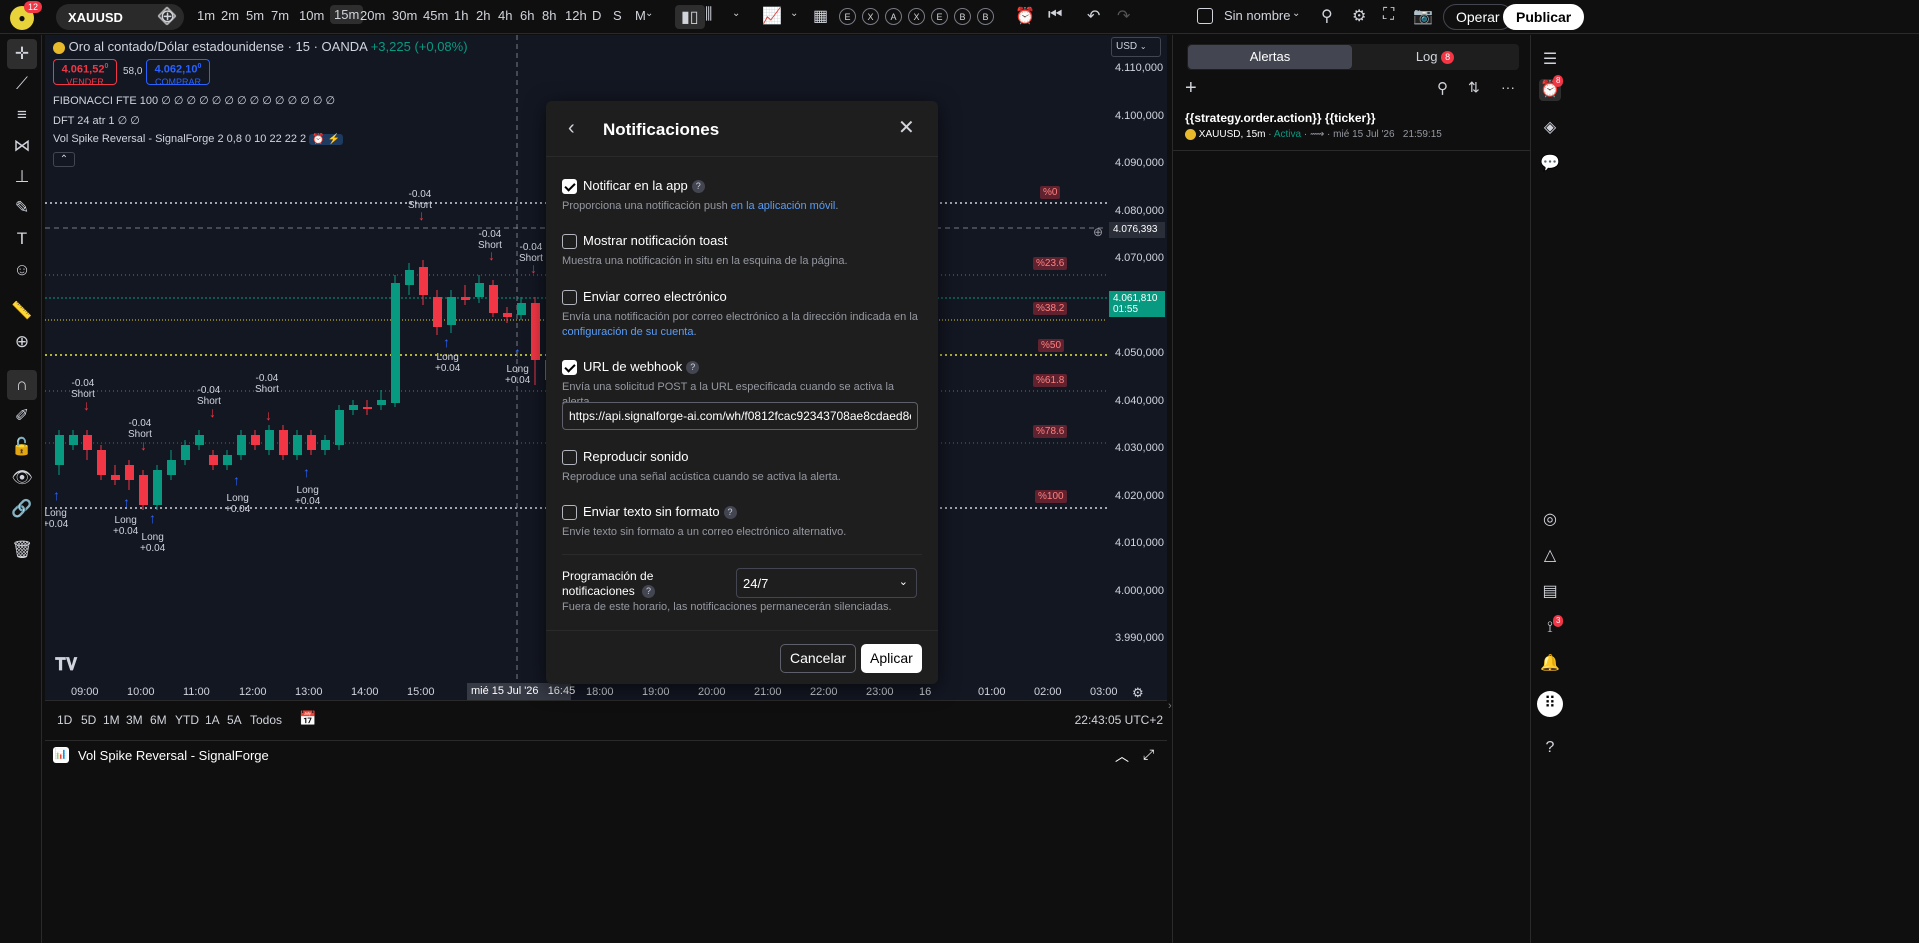 The width and height of the screenshot is (1919, 943). I want to click on strategy-alert-icon: ⏰ ⚡, so click(326, 139).